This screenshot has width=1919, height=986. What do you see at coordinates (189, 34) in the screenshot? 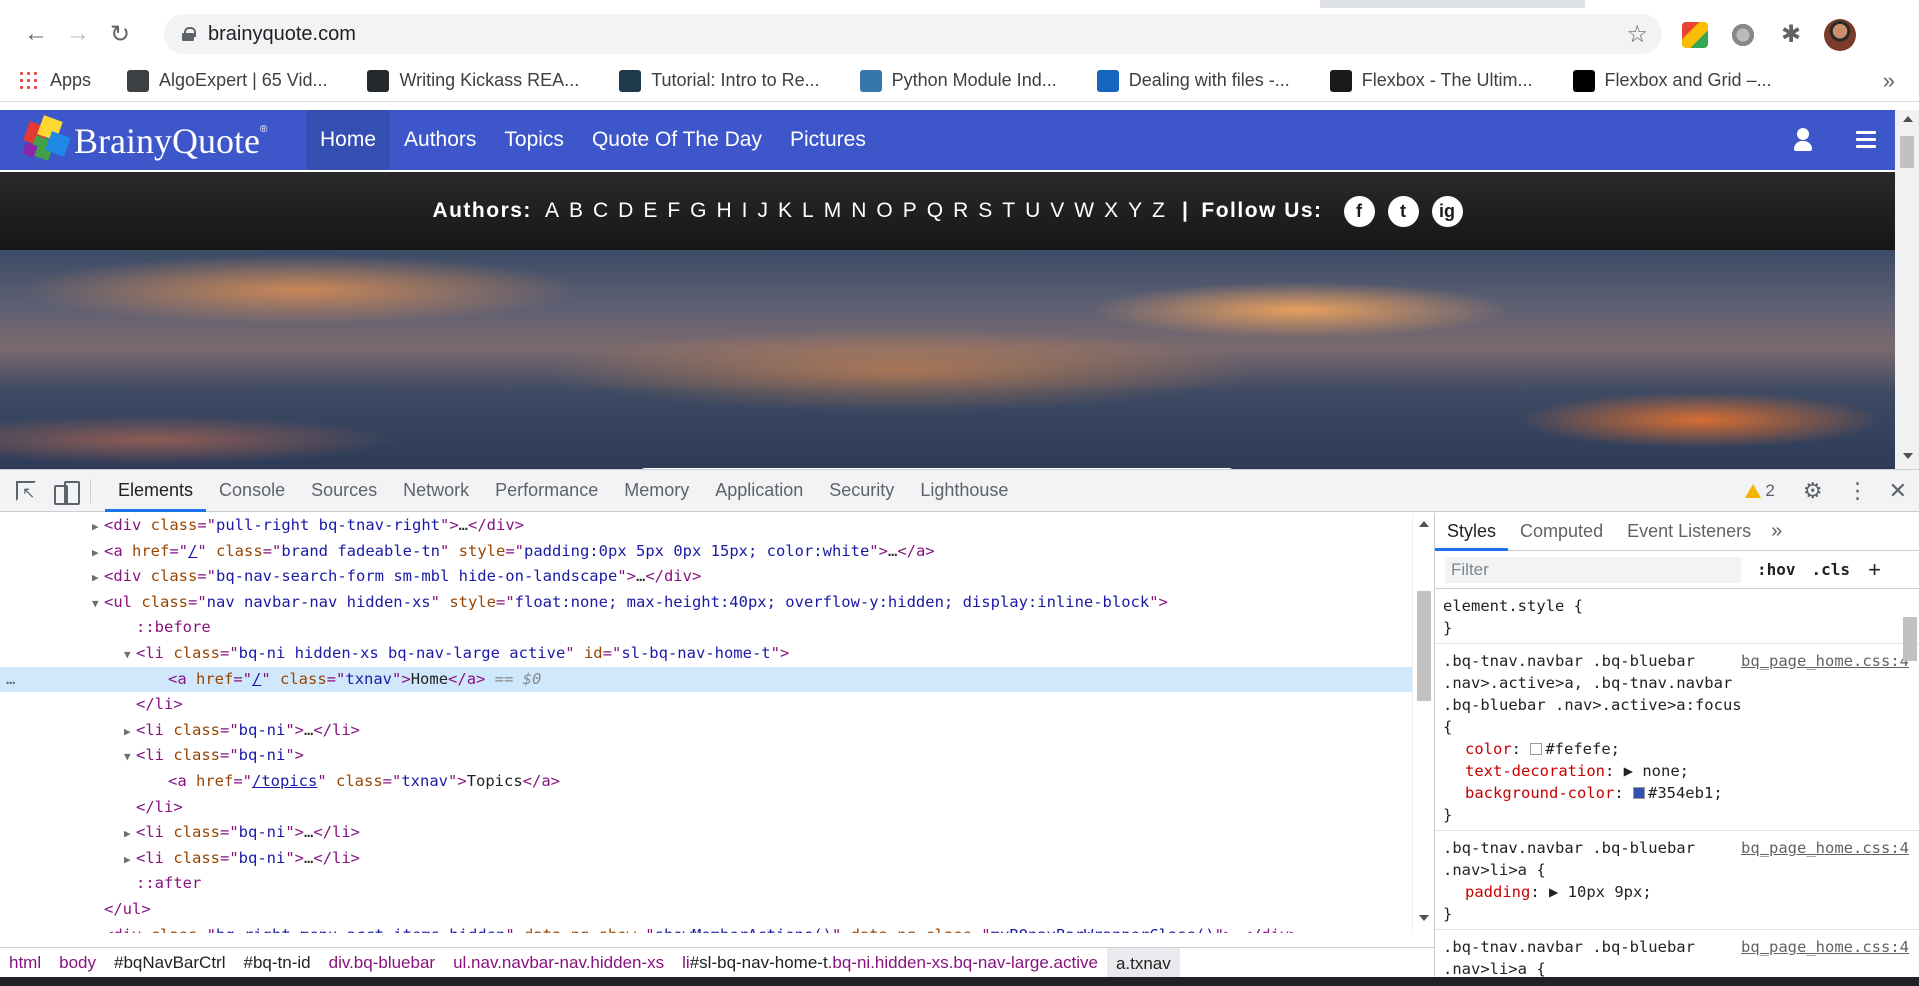
I see `lock-icon` at bounding box center [189, 34].